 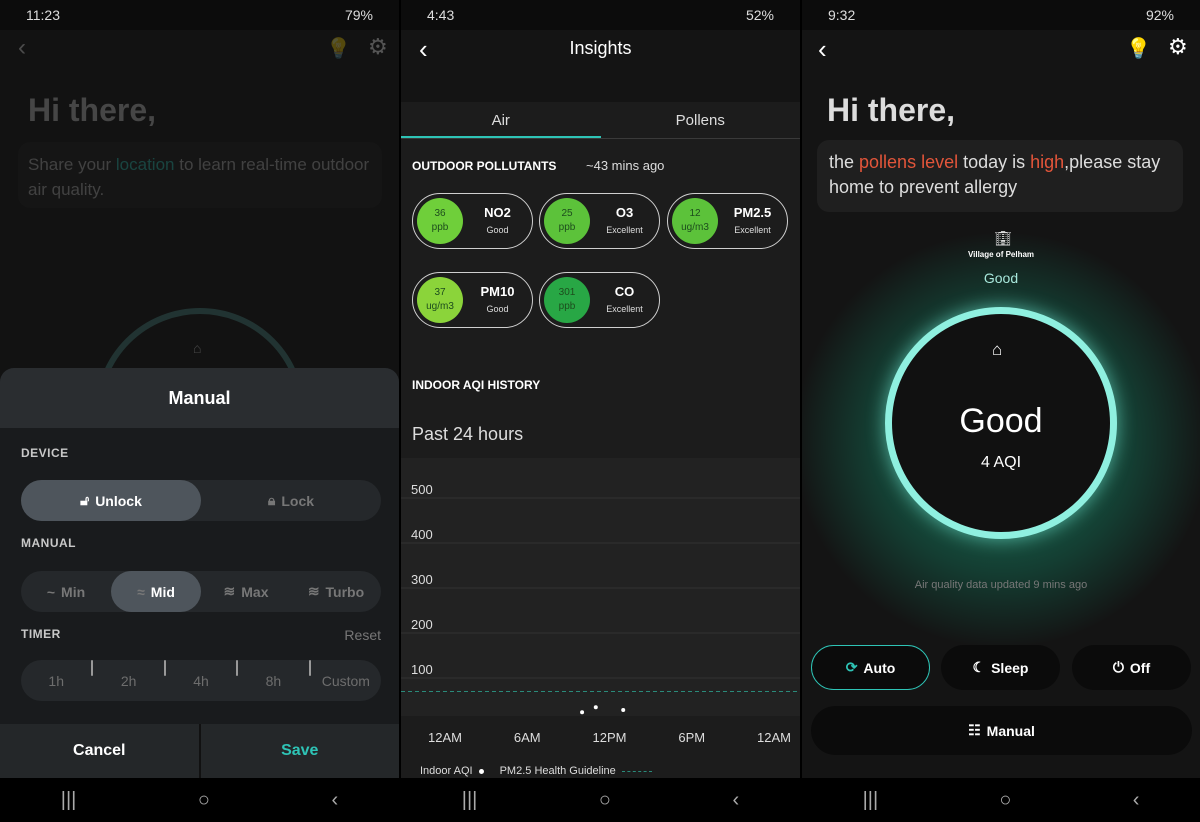 I want to click on unlock-option: 🔓︎ Unlock, so click(x=111, y=500).